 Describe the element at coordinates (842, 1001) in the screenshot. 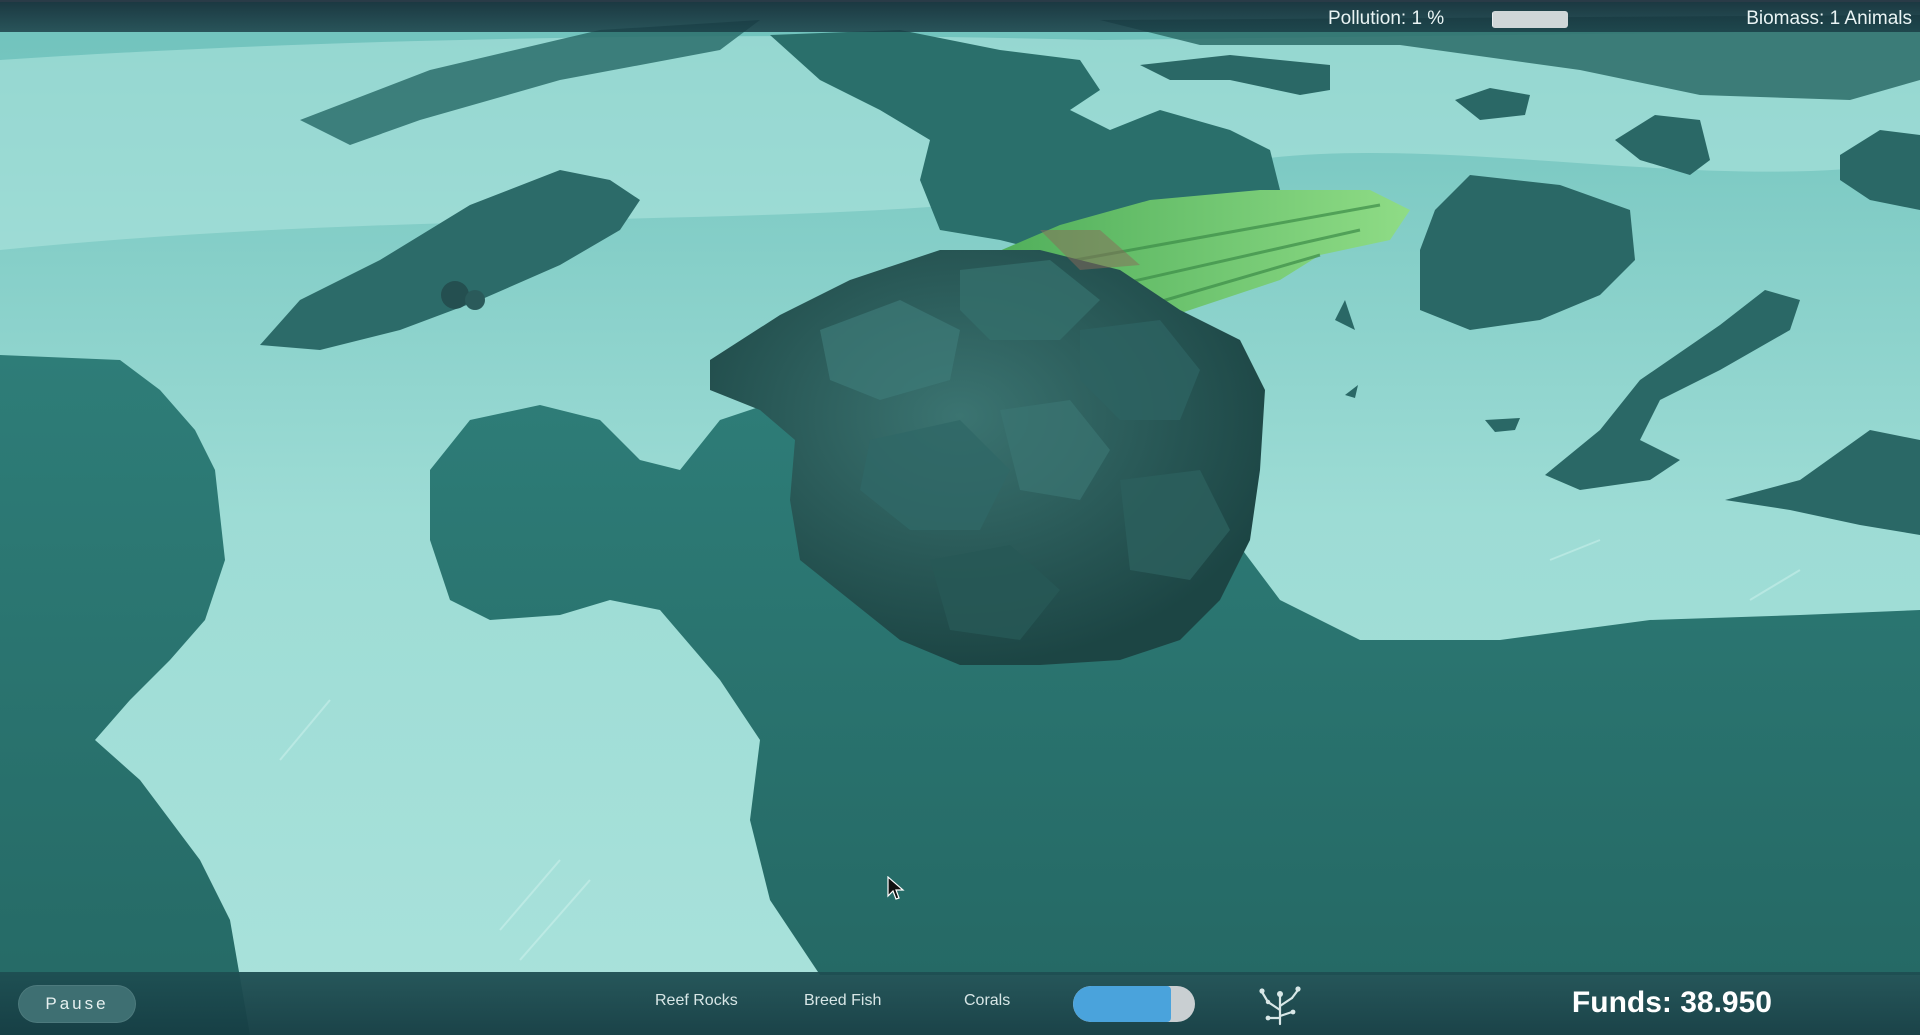

I see `breed-fish-button: Breed Fish` at that location.